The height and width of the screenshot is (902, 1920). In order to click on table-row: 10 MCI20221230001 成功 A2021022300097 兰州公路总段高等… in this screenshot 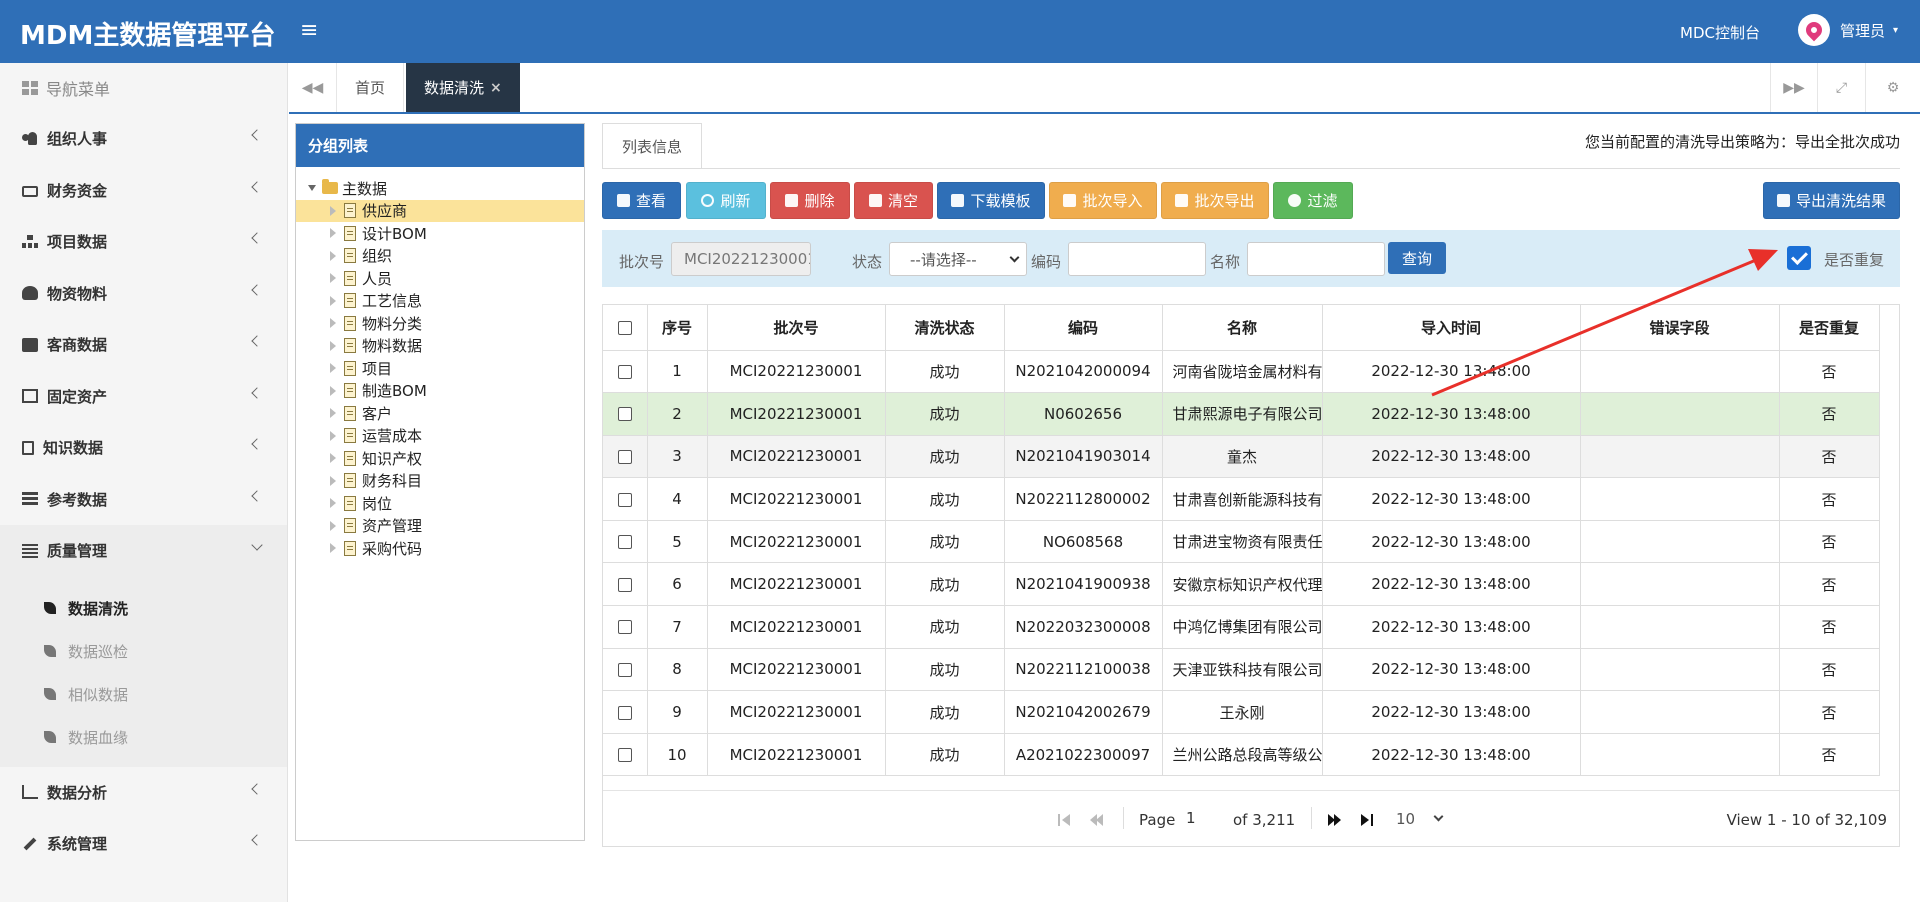, I will do `click(1241, 754)`.